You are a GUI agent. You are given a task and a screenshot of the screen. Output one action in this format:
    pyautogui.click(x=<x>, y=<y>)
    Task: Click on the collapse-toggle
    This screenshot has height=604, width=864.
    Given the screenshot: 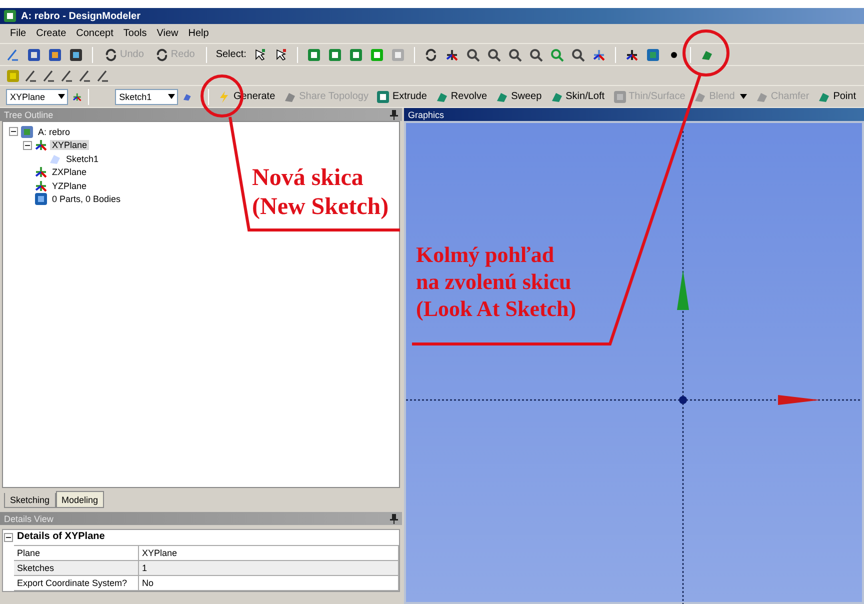 What is the action you would take?
    pyautogui.click(x=8, y=537)
    